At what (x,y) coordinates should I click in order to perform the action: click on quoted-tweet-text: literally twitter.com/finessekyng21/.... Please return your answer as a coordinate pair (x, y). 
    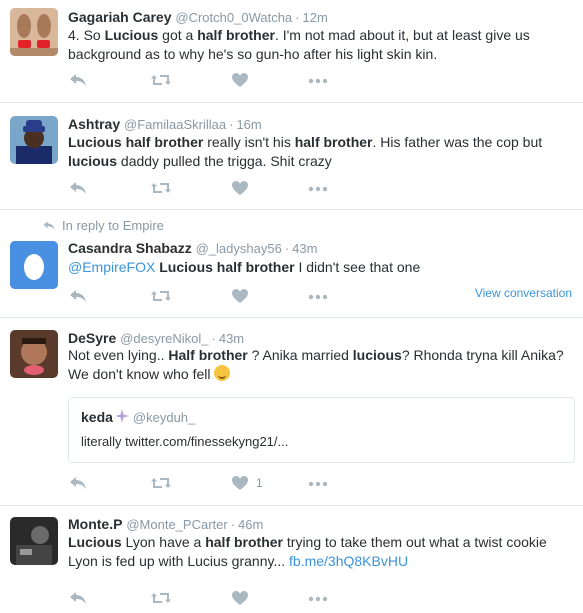
    Looking at the image, I should click on (185, 441).